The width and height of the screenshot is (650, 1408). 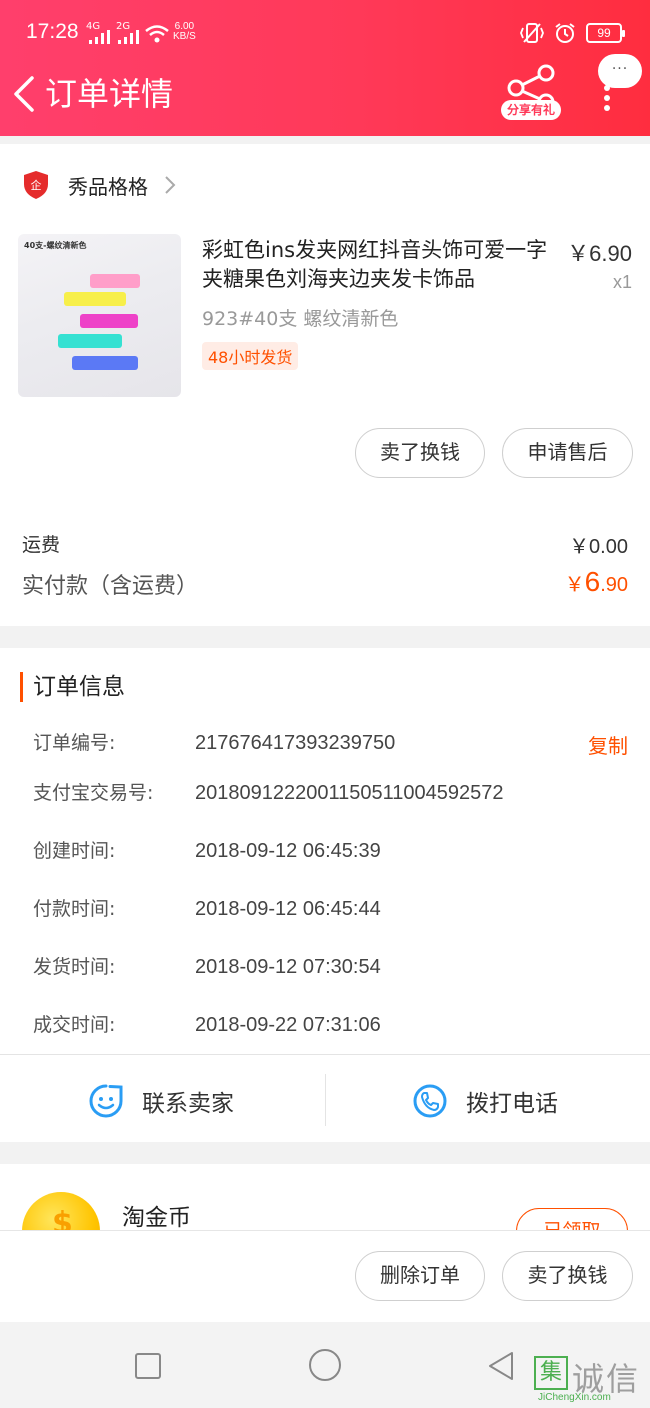 I want to click on info-row-completed-time: 成交时间: 2018-09-22 07:31:06, so click(x=333, y=1025).